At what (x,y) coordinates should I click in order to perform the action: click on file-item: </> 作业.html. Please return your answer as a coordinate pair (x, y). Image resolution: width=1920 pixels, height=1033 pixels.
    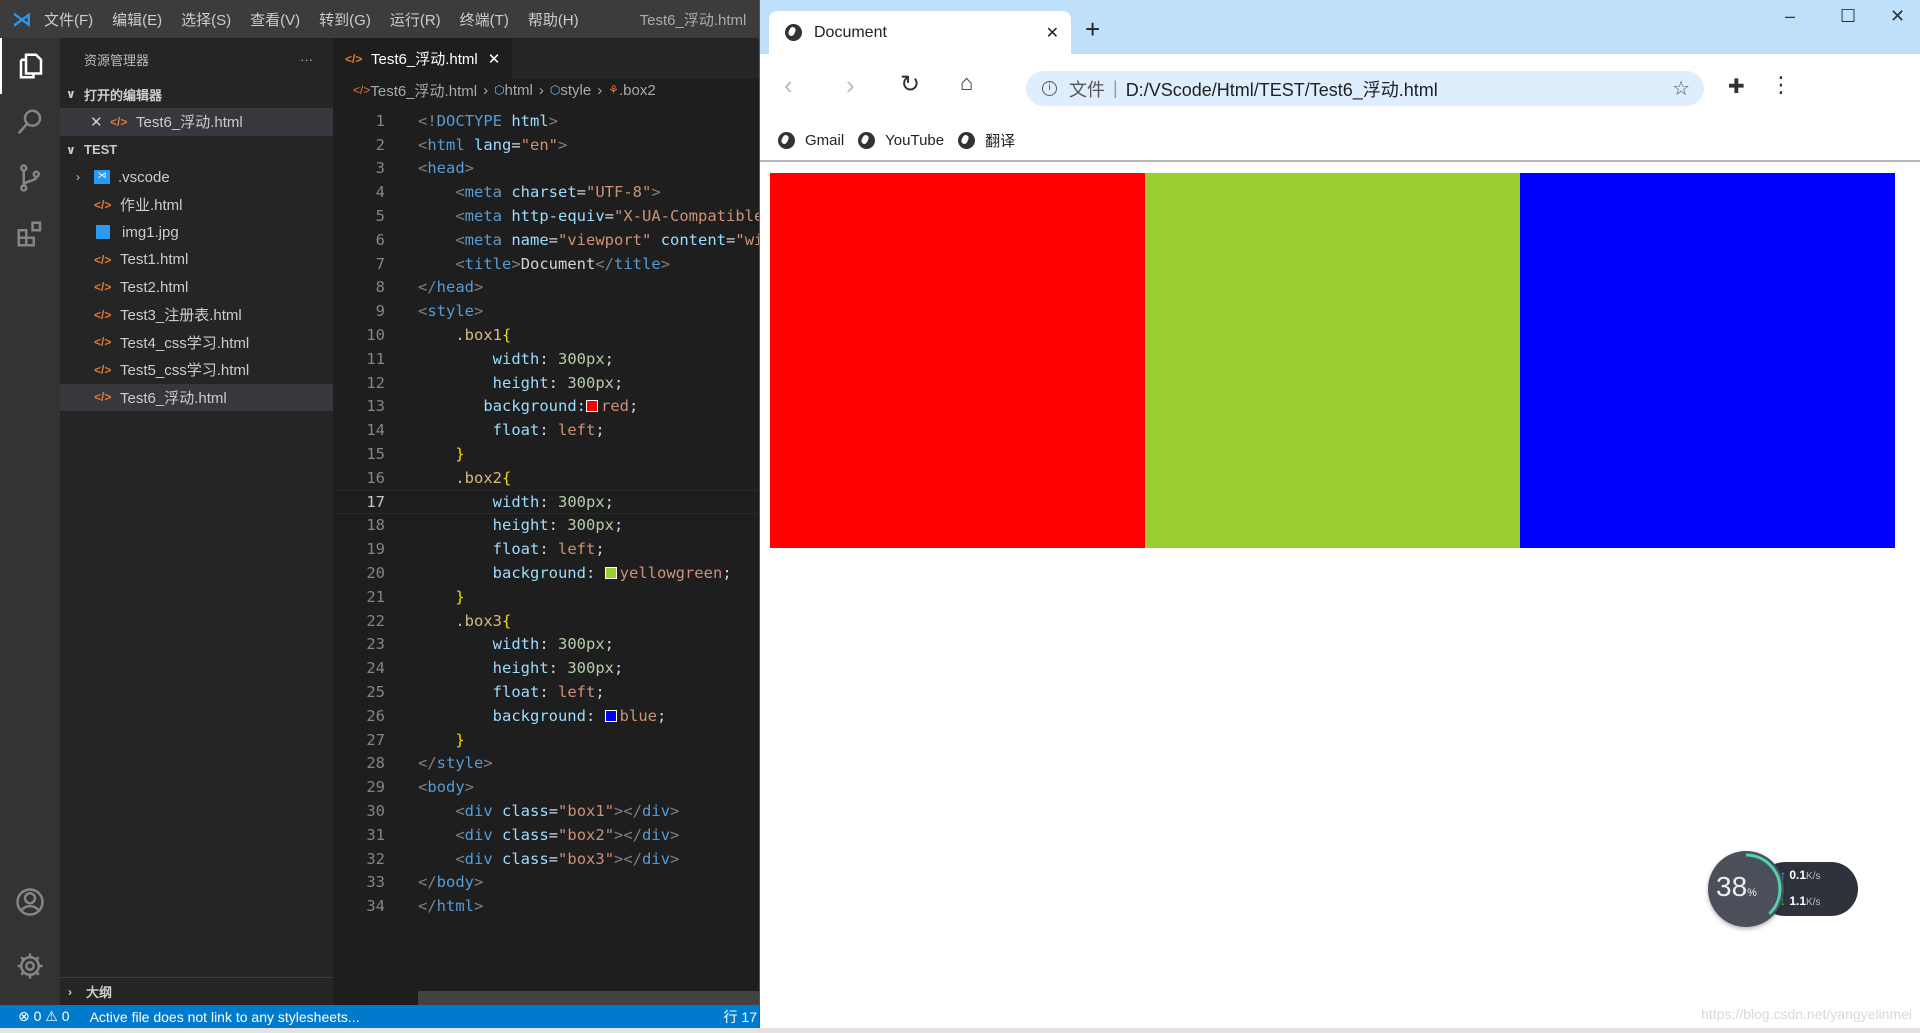
    Looking at the image, I should click on (196, 205).